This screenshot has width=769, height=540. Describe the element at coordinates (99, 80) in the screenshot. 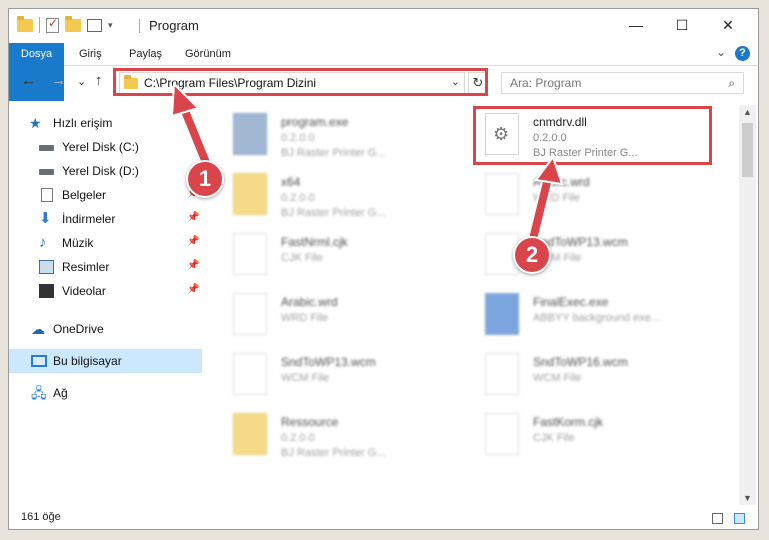

I see `up-button: ↑` at that location.